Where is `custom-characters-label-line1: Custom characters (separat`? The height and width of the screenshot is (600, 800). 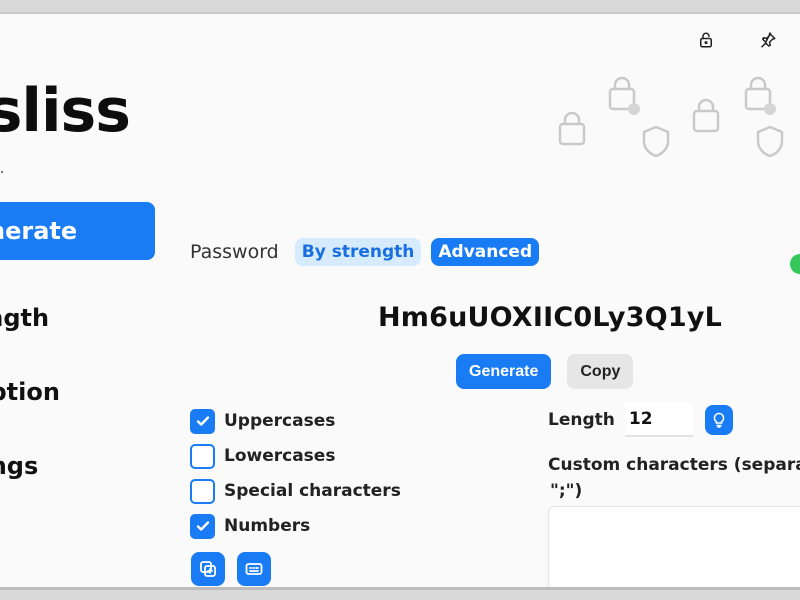
custom-characters-label-line1: Custom characters (separat is located at coordinates (674, 465).